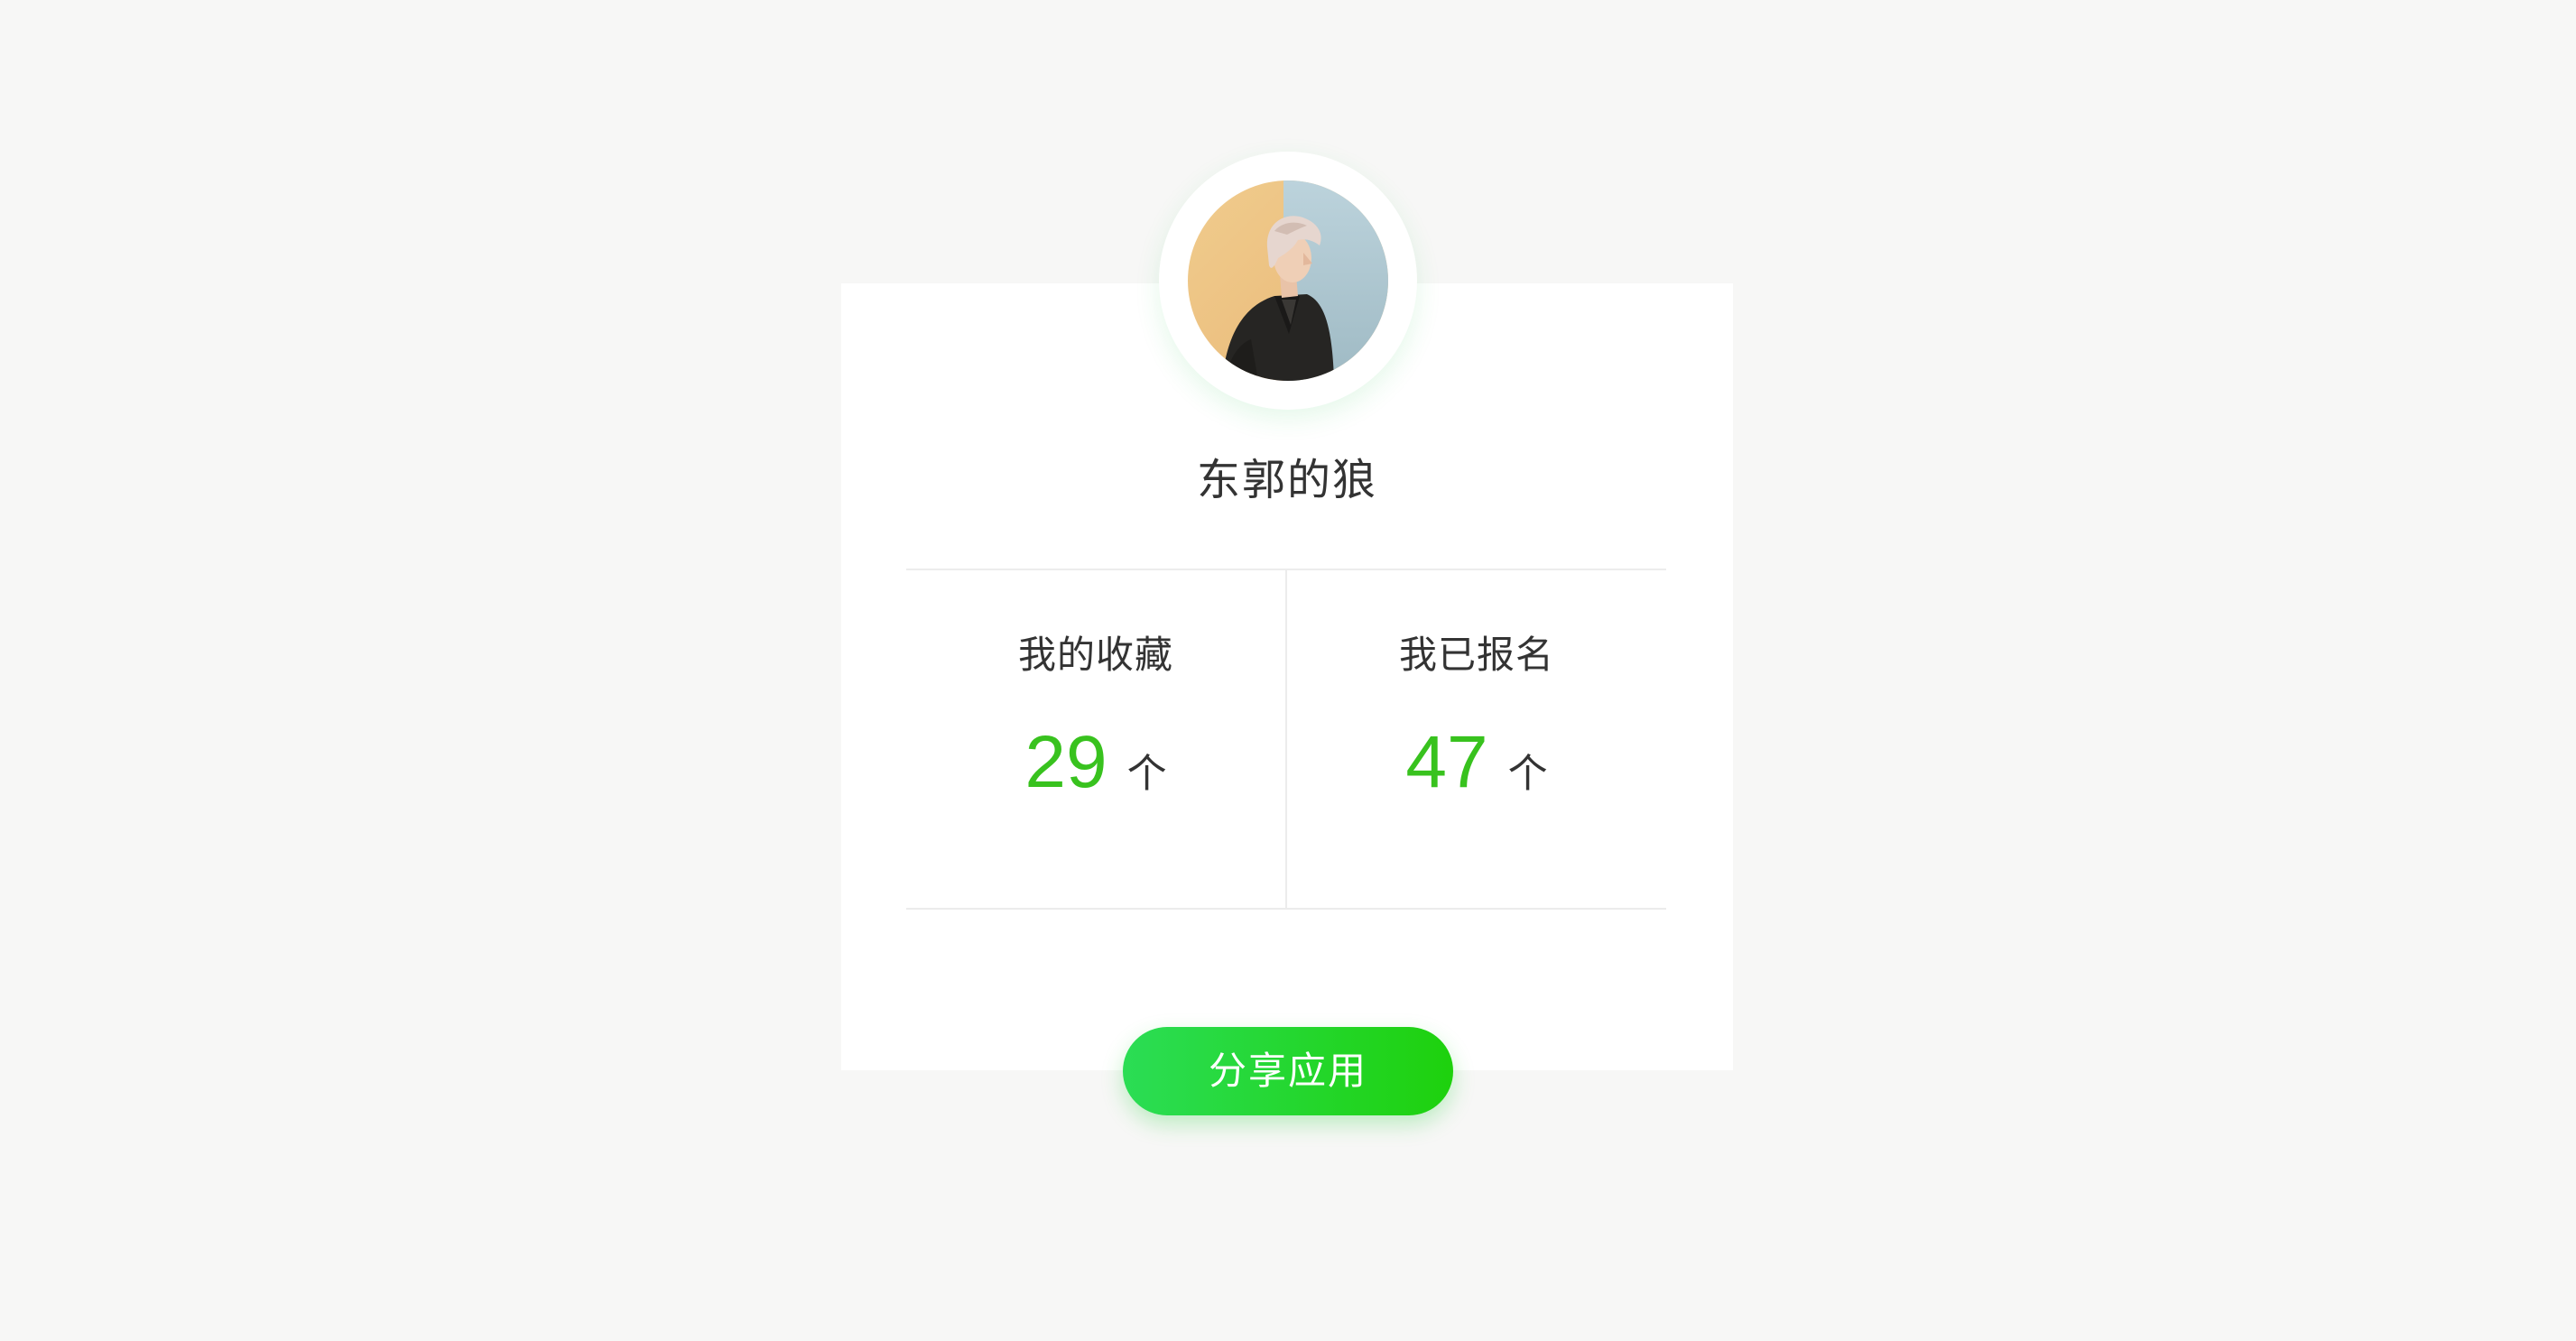  Describe the element at coordinates (1286, 739) in the screenshot. I see `stats-panel: 我的收藏 29 个 我已报名 47 个` at that location.